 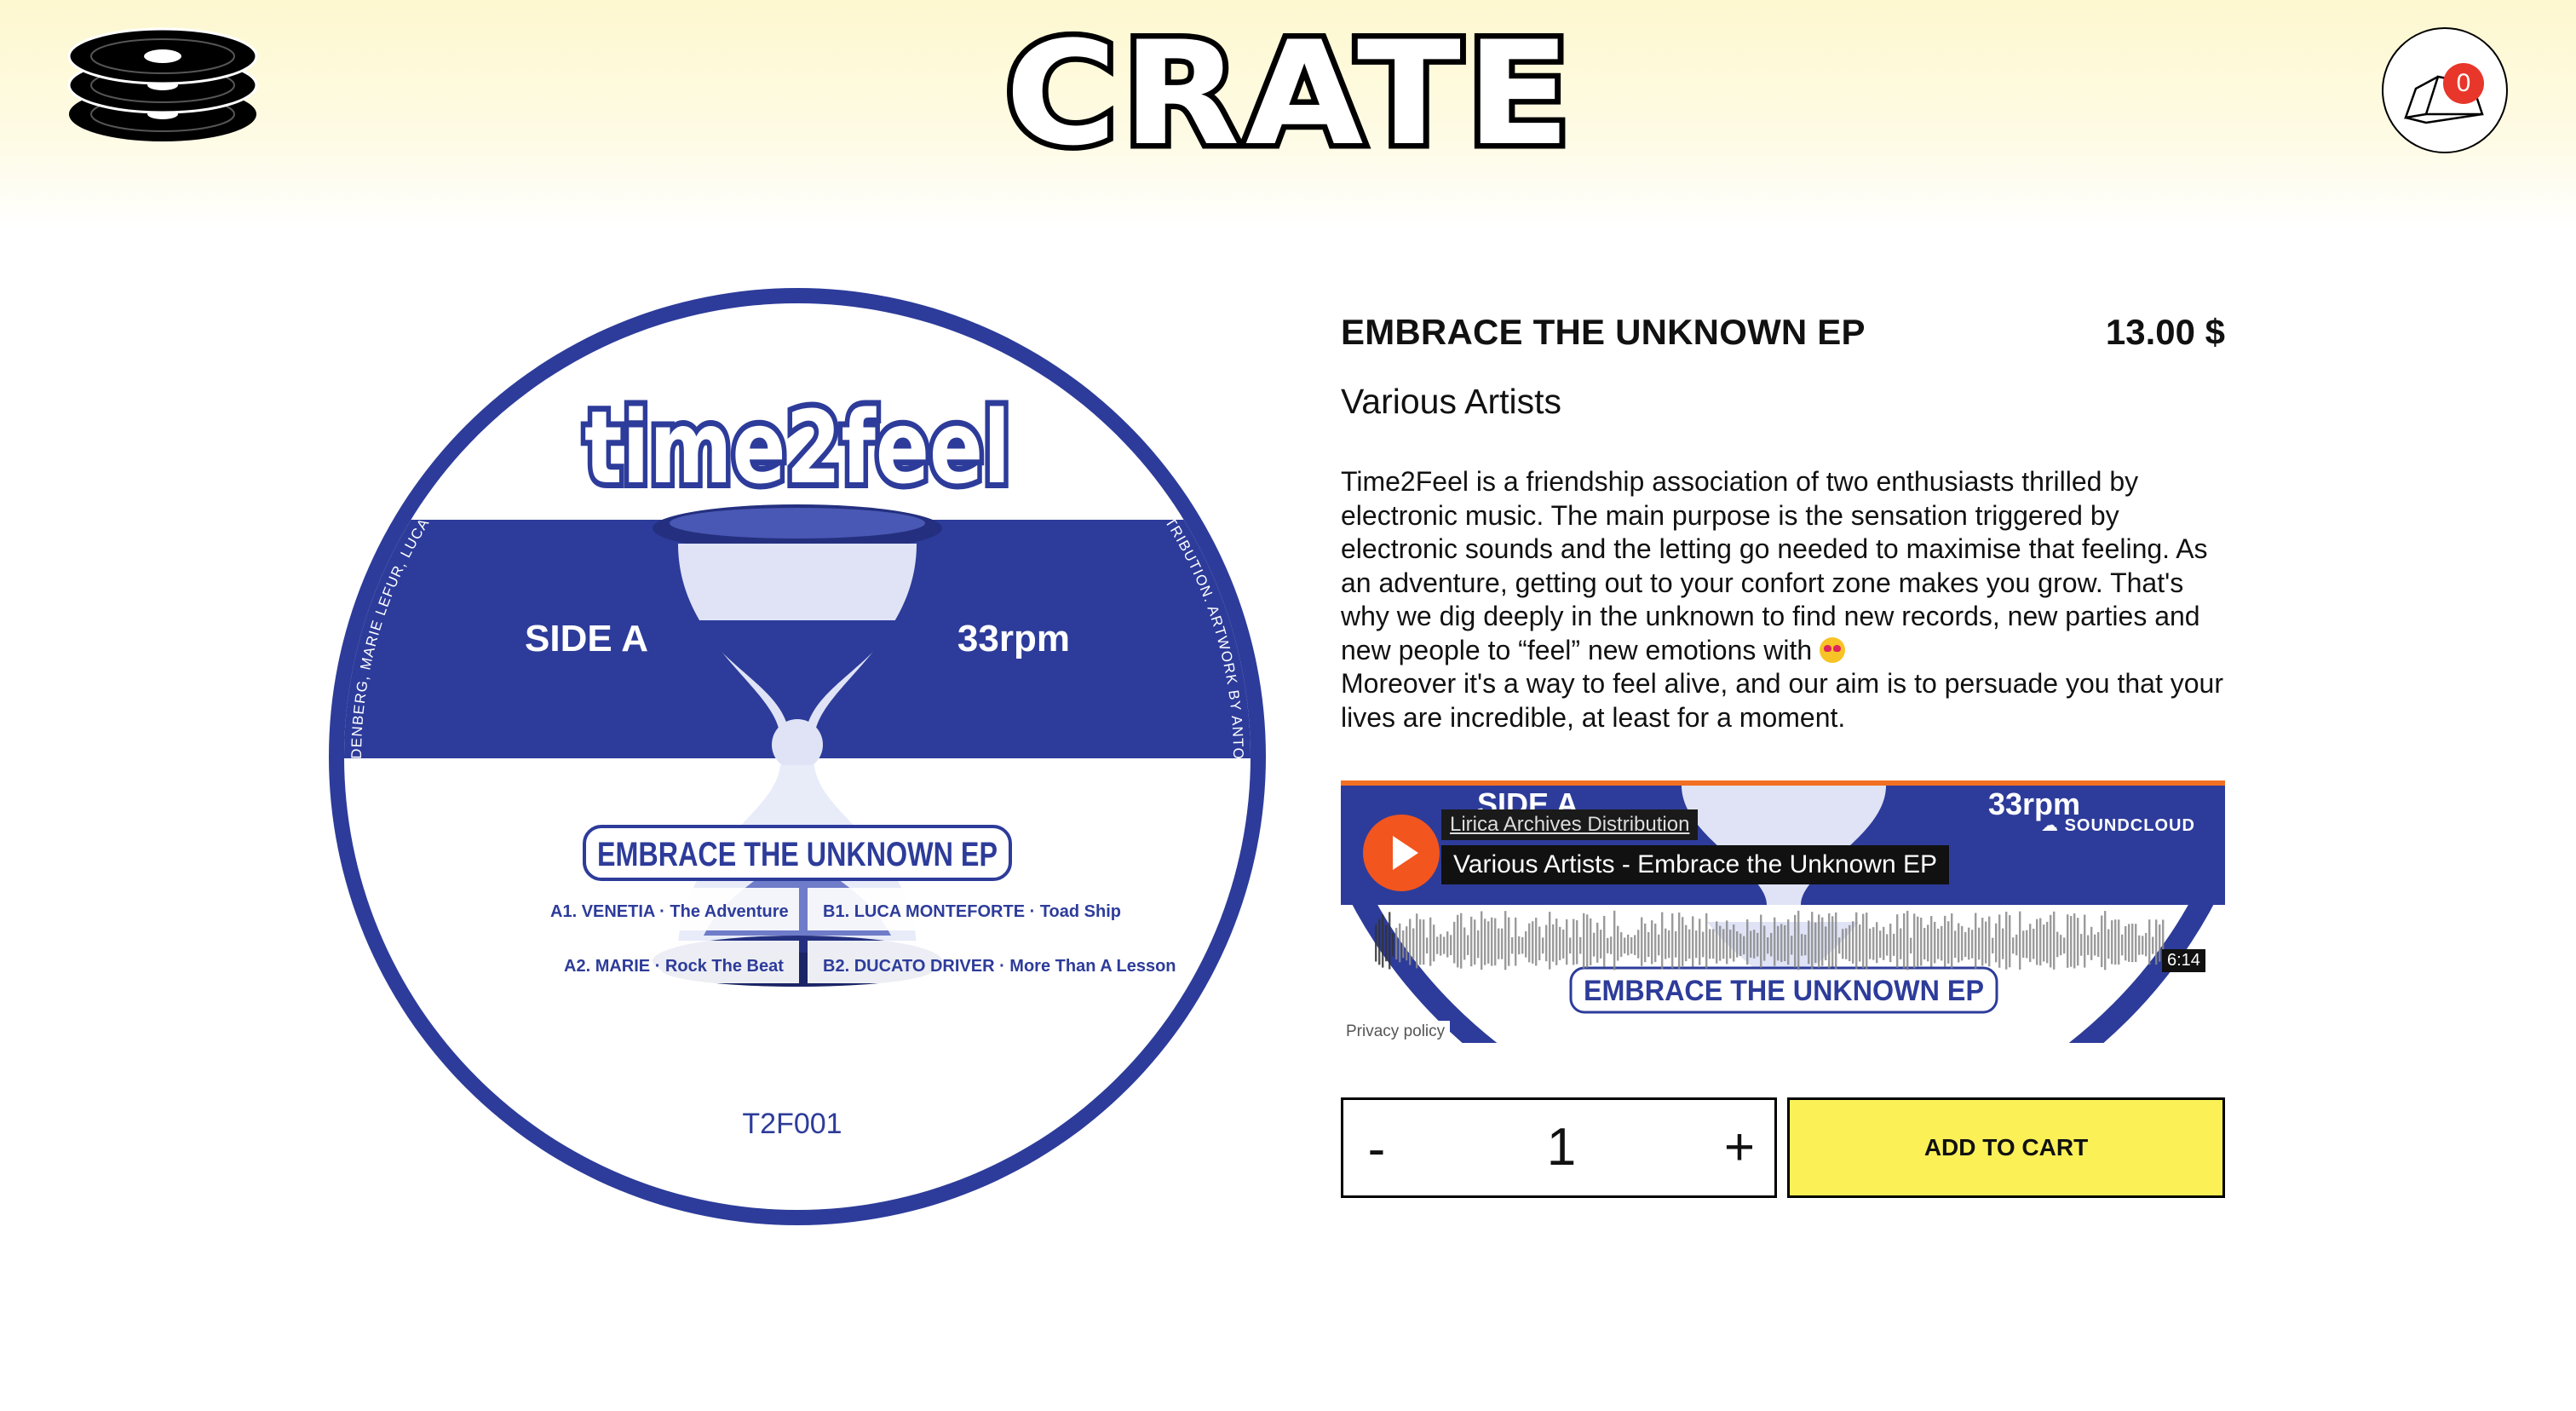 I want to click on artwork-title: EMBRACE THE UNKNOWN EP, so click(x=1784, y=991).